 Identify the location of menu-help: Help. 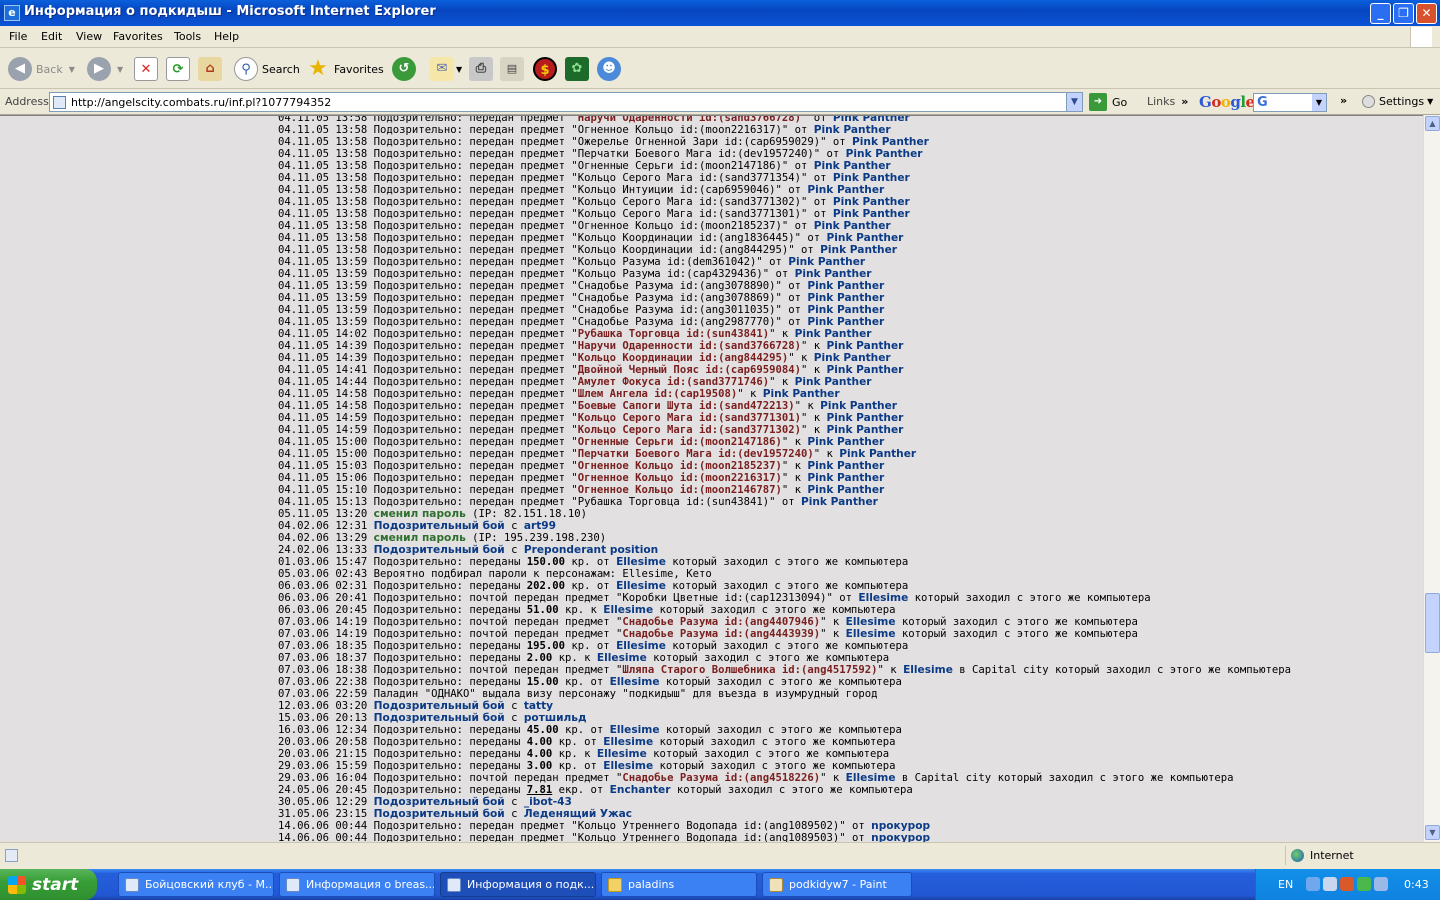
(226, 36).